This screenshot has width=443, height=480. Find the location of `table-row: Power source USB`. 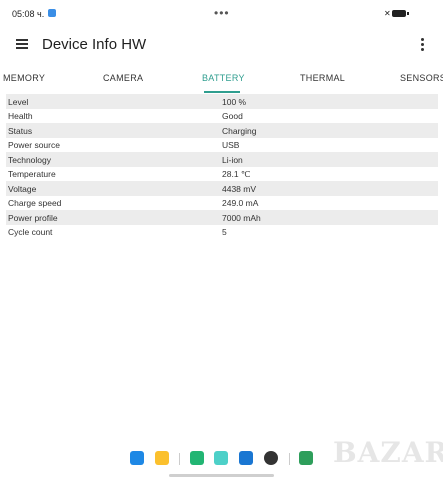

table-row: Power source USB is located at coordinates (222, 145).